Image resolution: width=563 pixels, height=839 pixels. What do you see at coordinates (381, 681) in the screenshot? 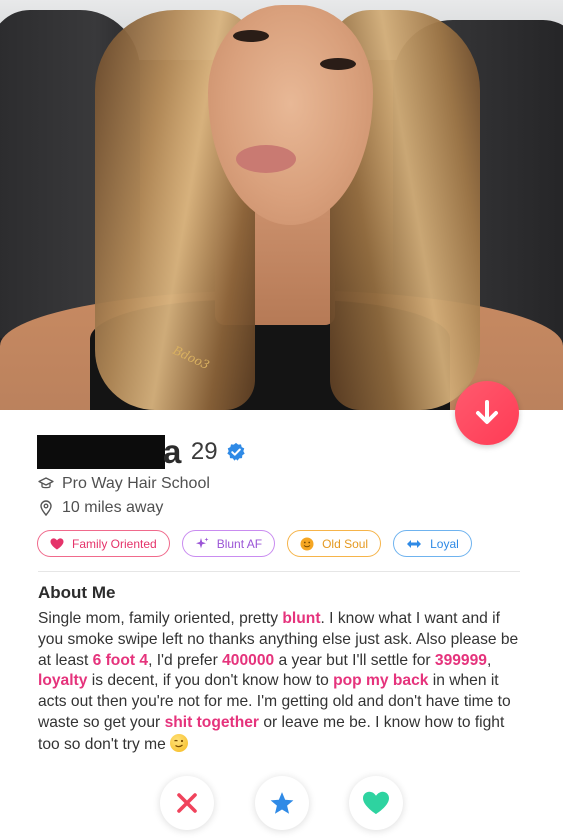
I see `bio-highlight: pop my back` at bounding box center [381, 681].